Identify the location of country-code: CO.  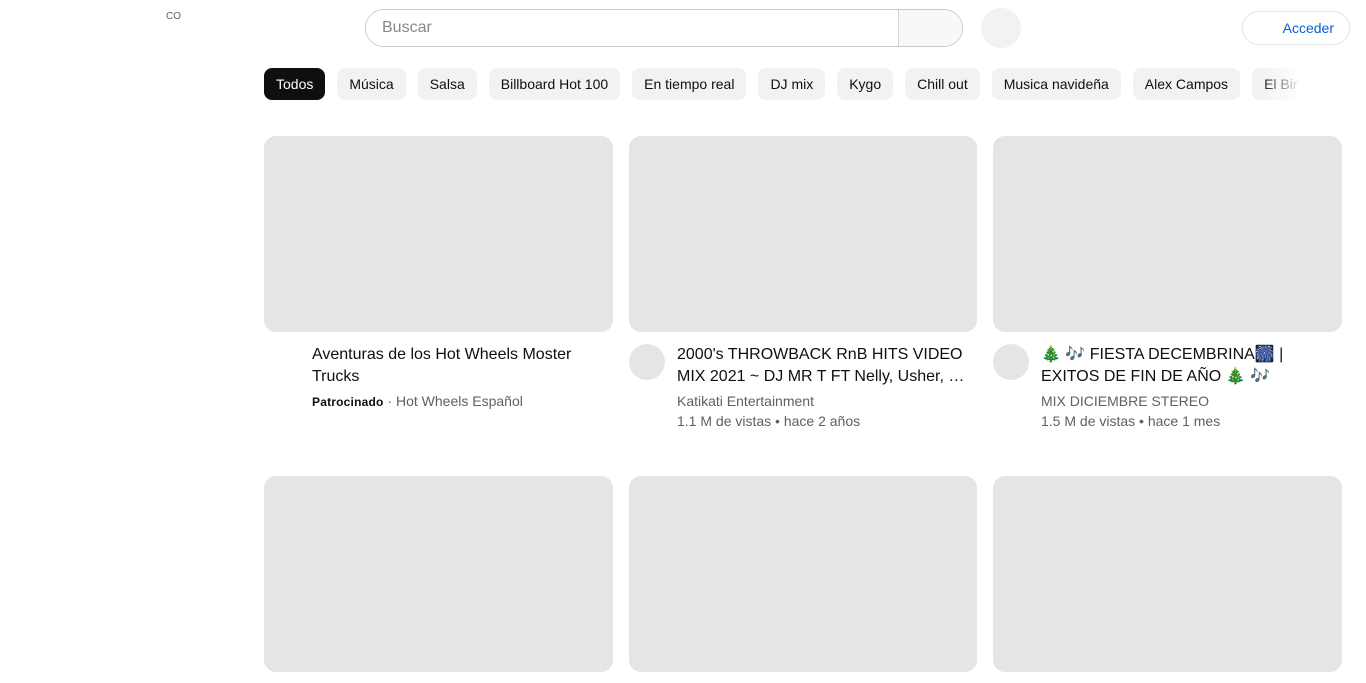
(173, 16).